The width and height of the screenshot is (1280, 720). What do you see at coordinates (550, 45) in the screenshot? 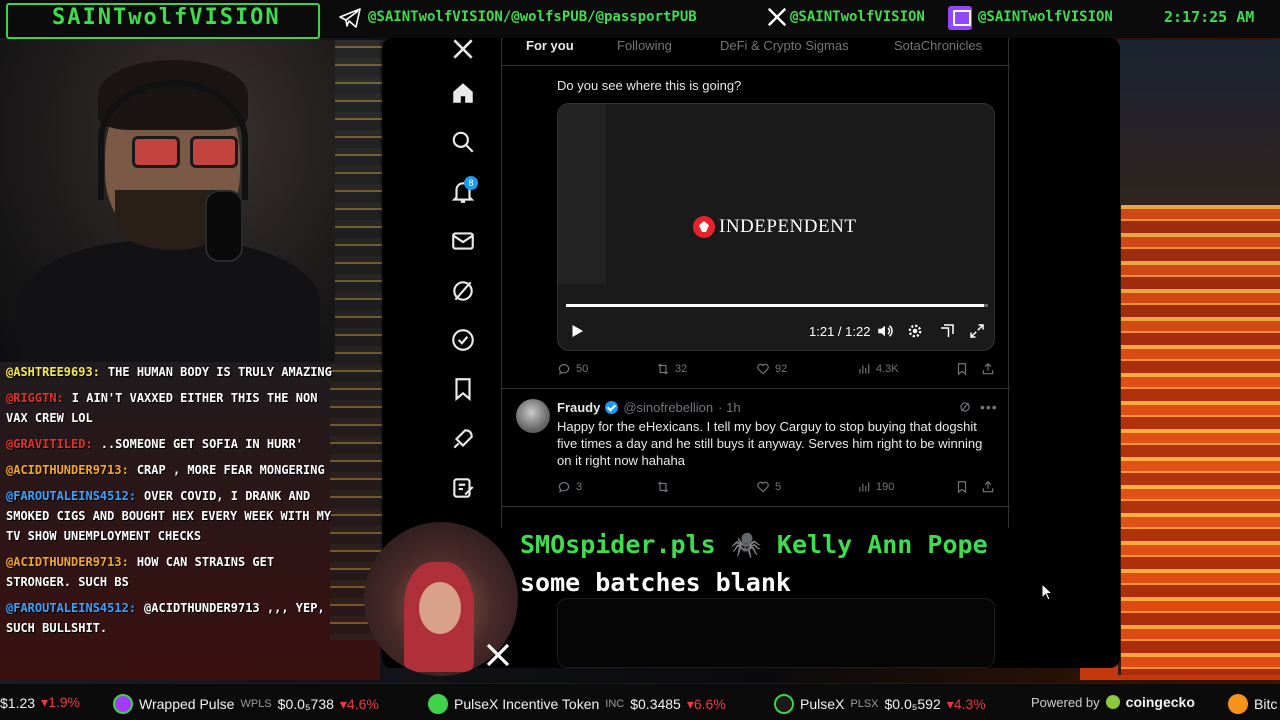
I see `tab-for-you: For you` at bounding box center [550, 45].